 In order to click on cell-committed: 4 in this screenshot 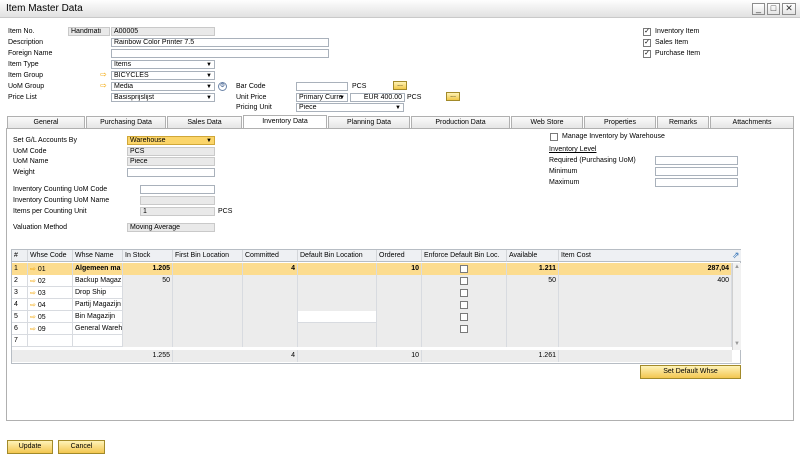, I will do `click(270, 269)`.